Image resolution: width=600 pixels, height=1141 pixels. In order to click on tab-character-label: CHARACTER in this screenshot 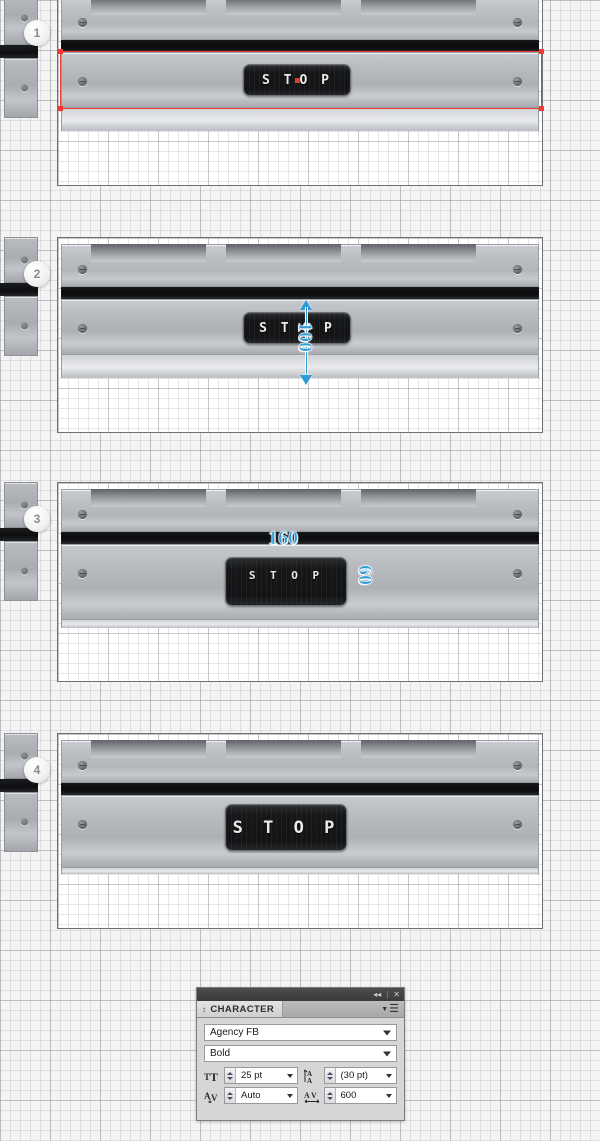, I will do `click(242, 1009)`.